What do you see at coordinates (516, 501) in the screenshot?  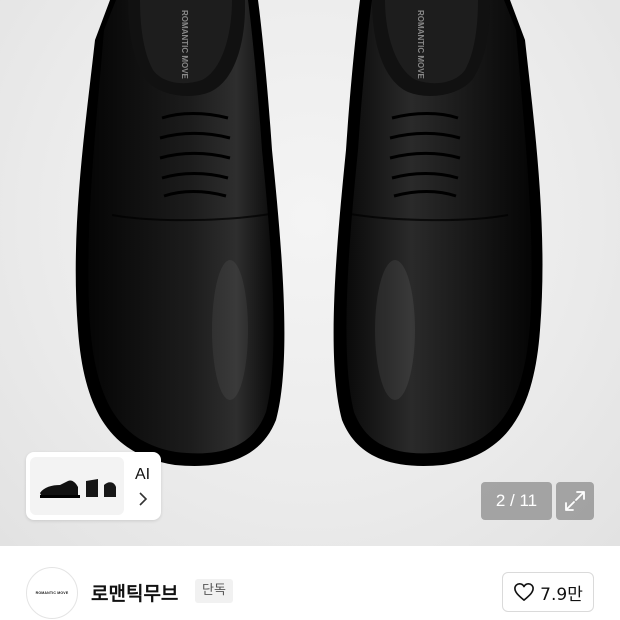 I see `image-counter: 2 / 11` at bounding box center [516, 501].